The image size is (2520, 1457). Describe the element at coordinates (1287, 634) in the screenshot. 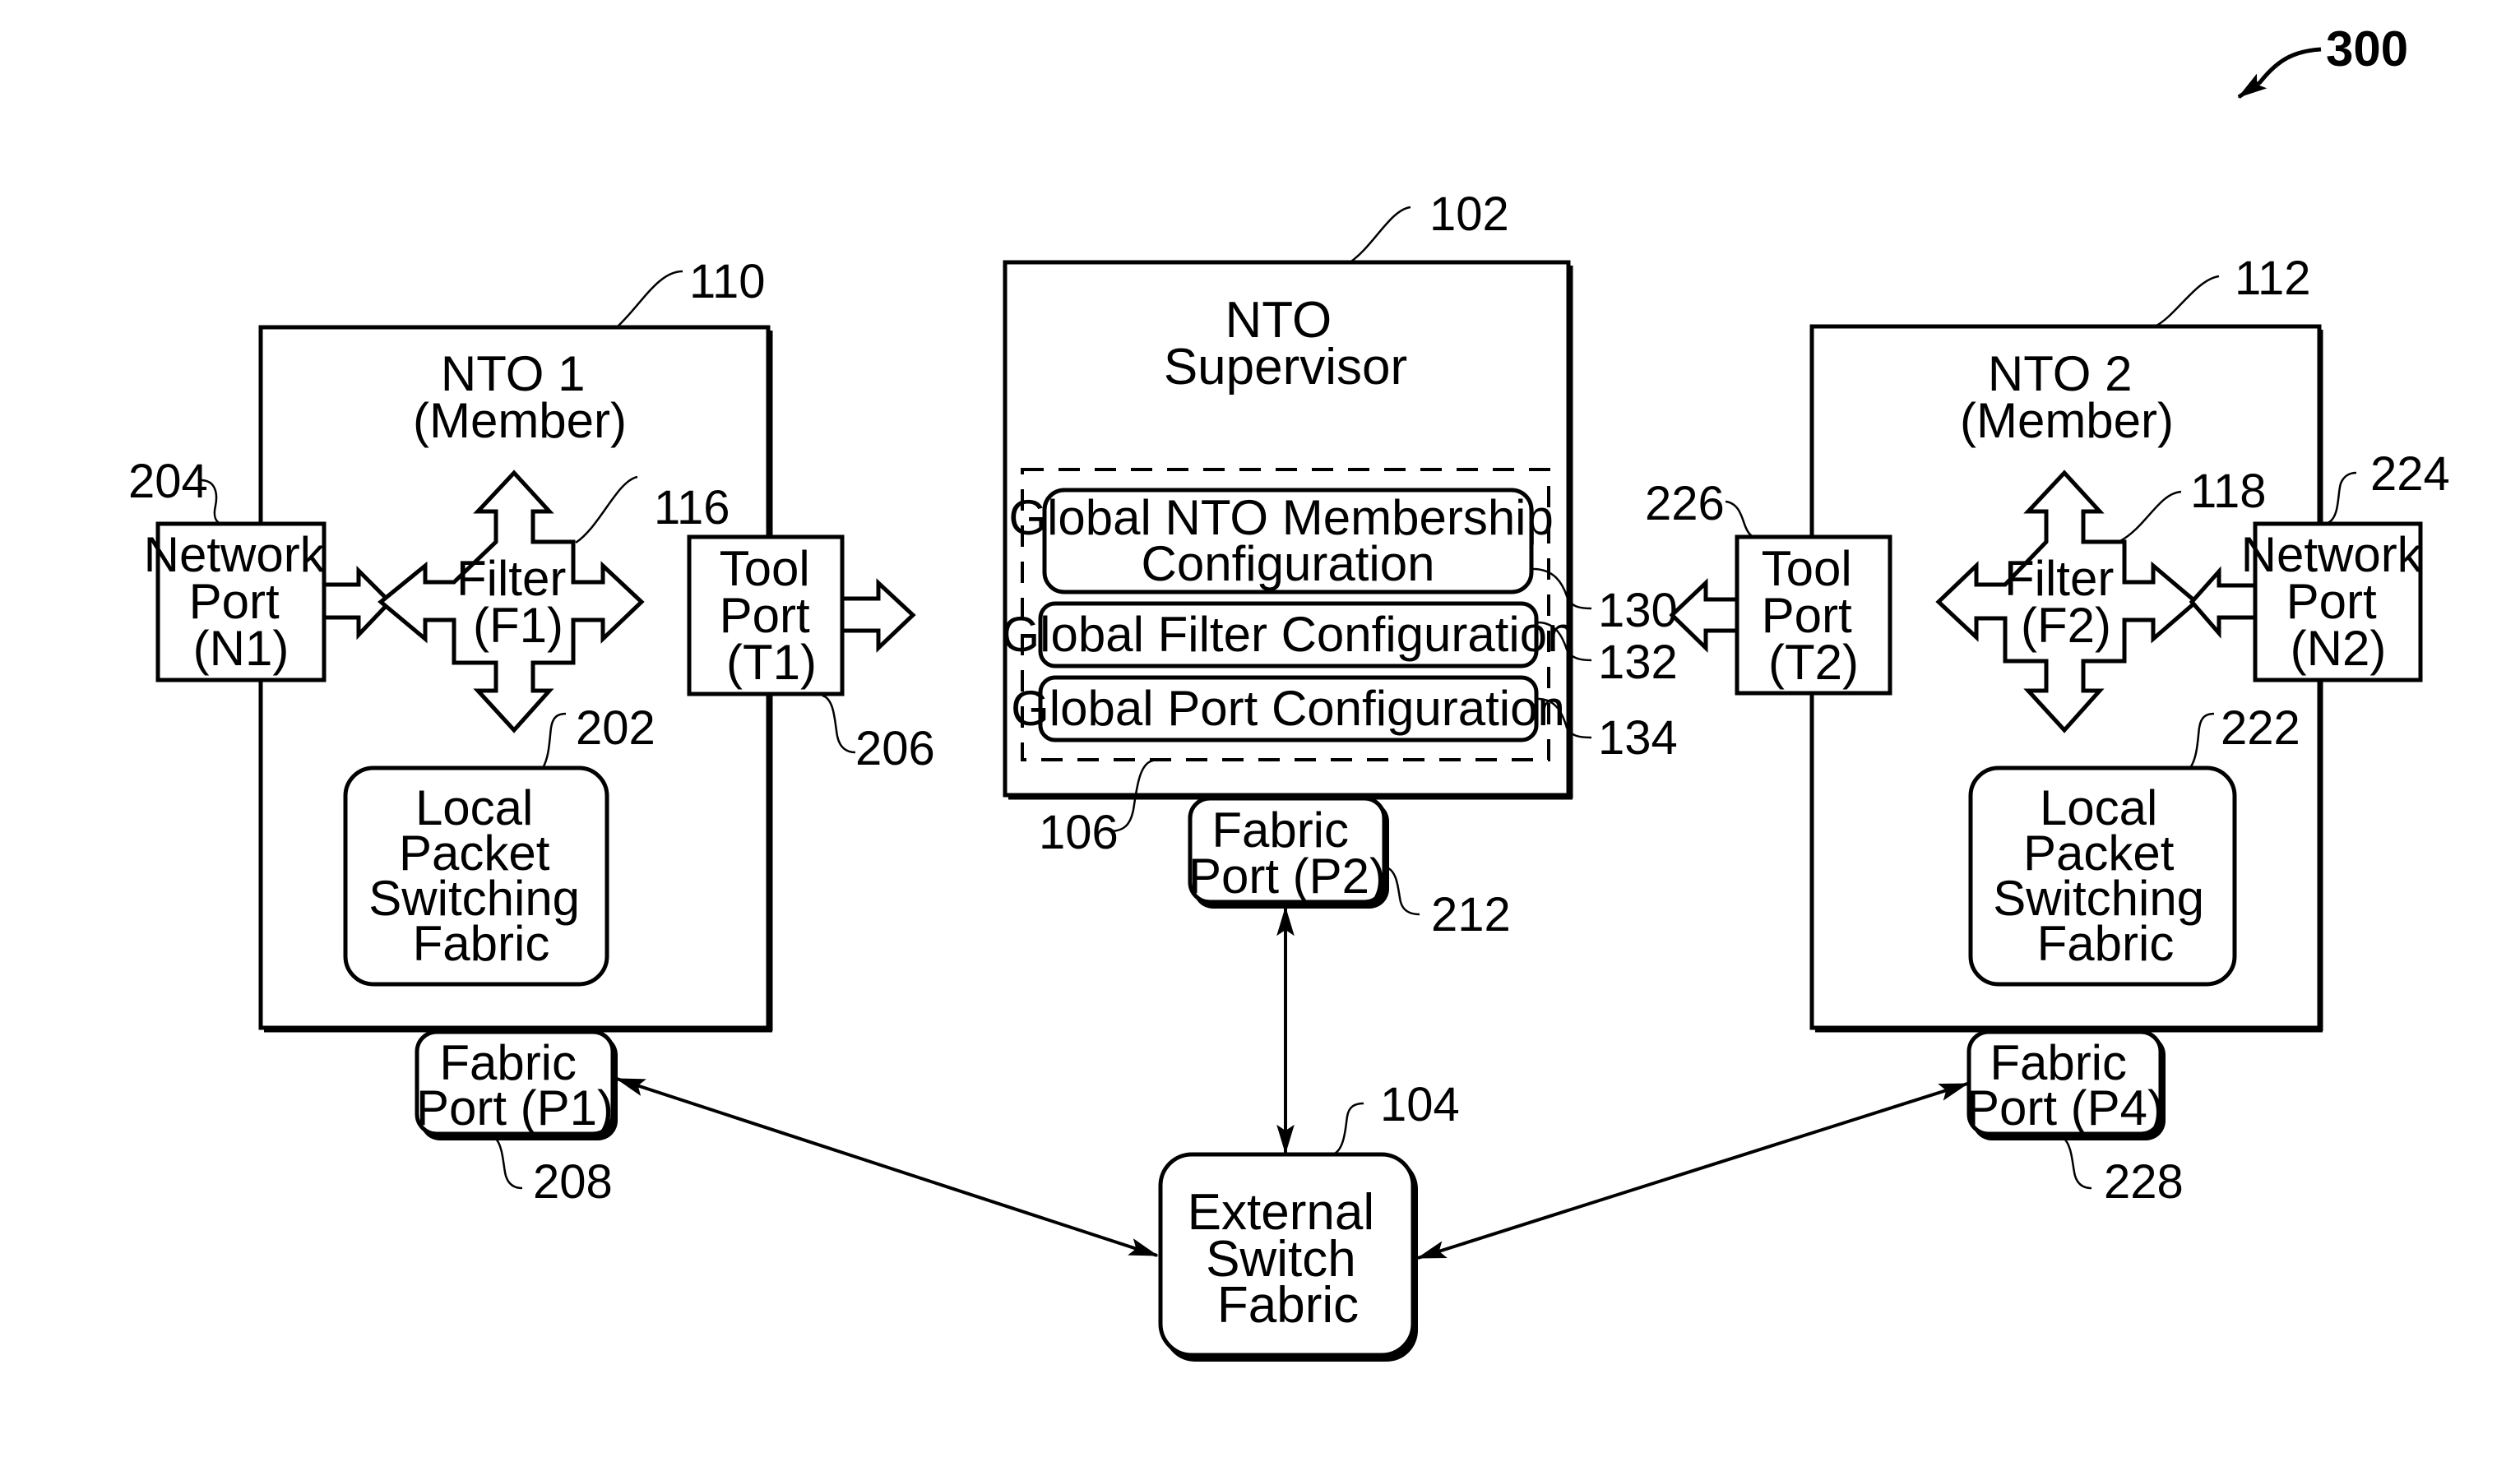

I see `global-filter-config-label: Global Filter Configuration` at that location.